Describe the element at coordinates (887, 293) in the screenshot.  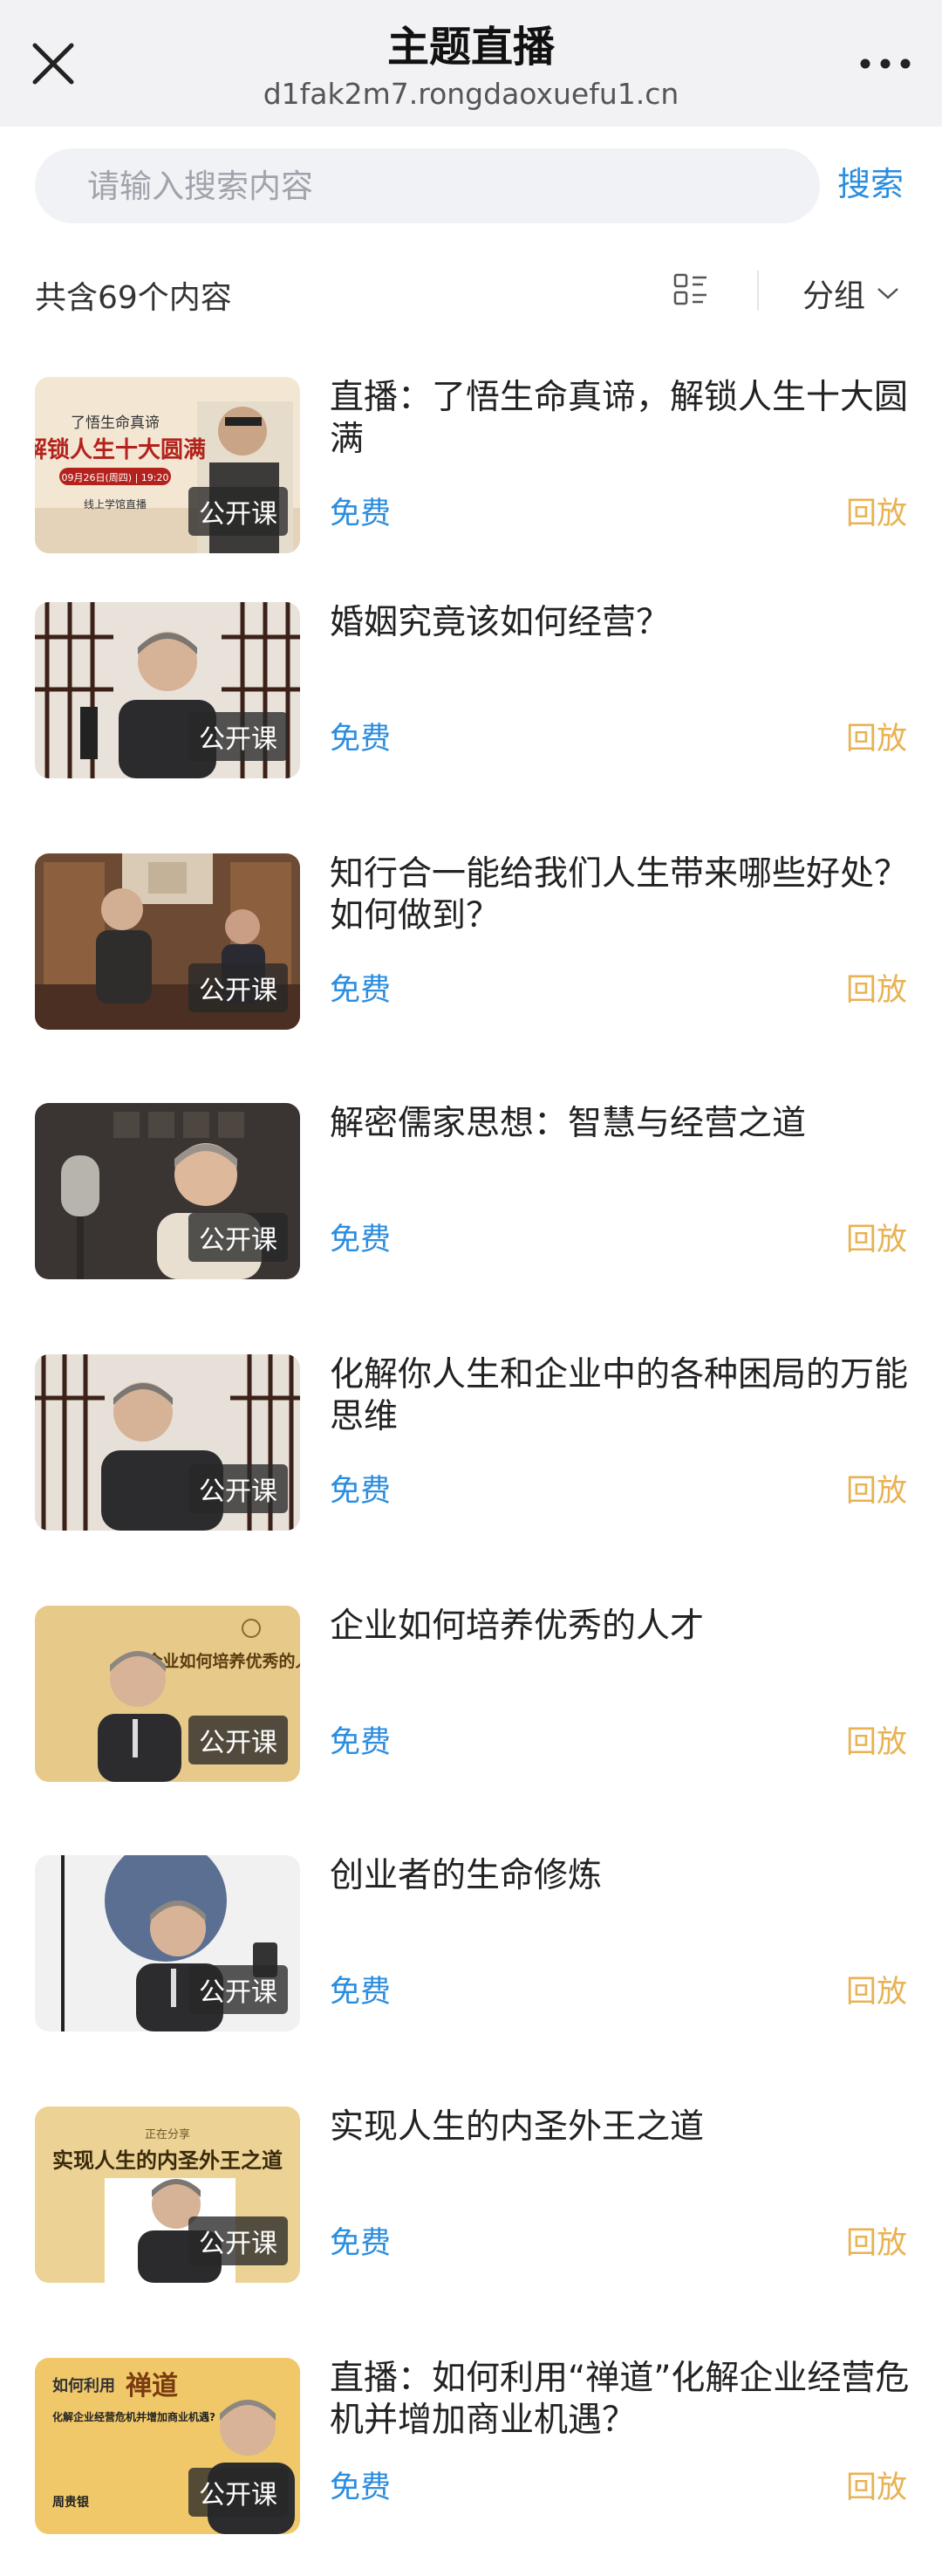
I see `chevron-down-icon` at that location.